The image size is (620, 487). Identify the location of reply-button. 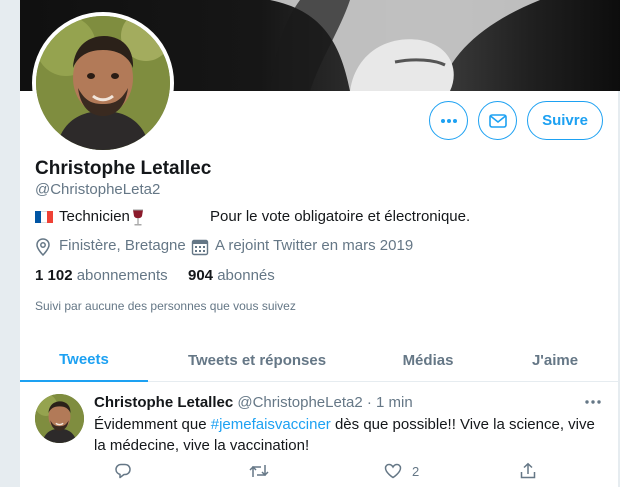
(128, 471).